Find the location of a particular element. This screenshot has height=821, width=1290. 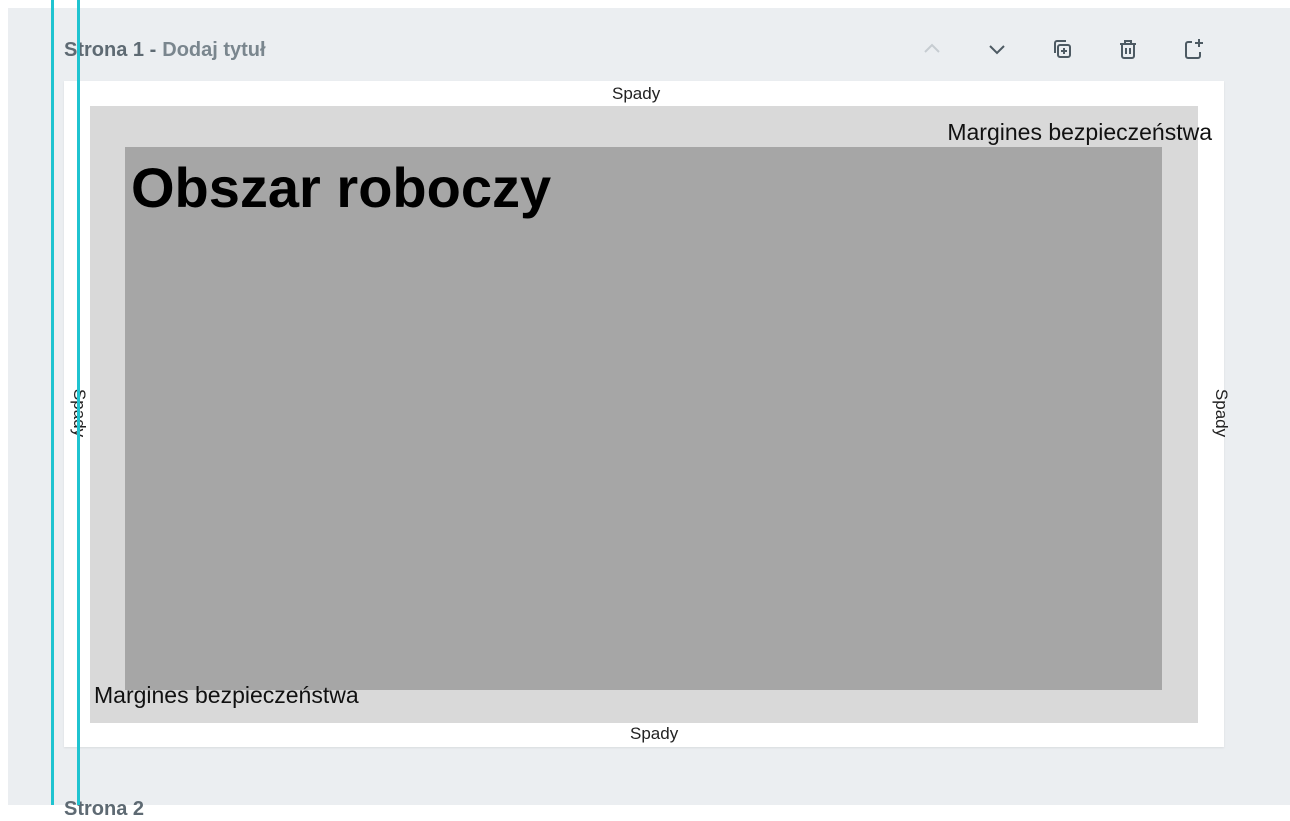

work-area-title: Obszar roboczy is located at coordinates (341, 188).